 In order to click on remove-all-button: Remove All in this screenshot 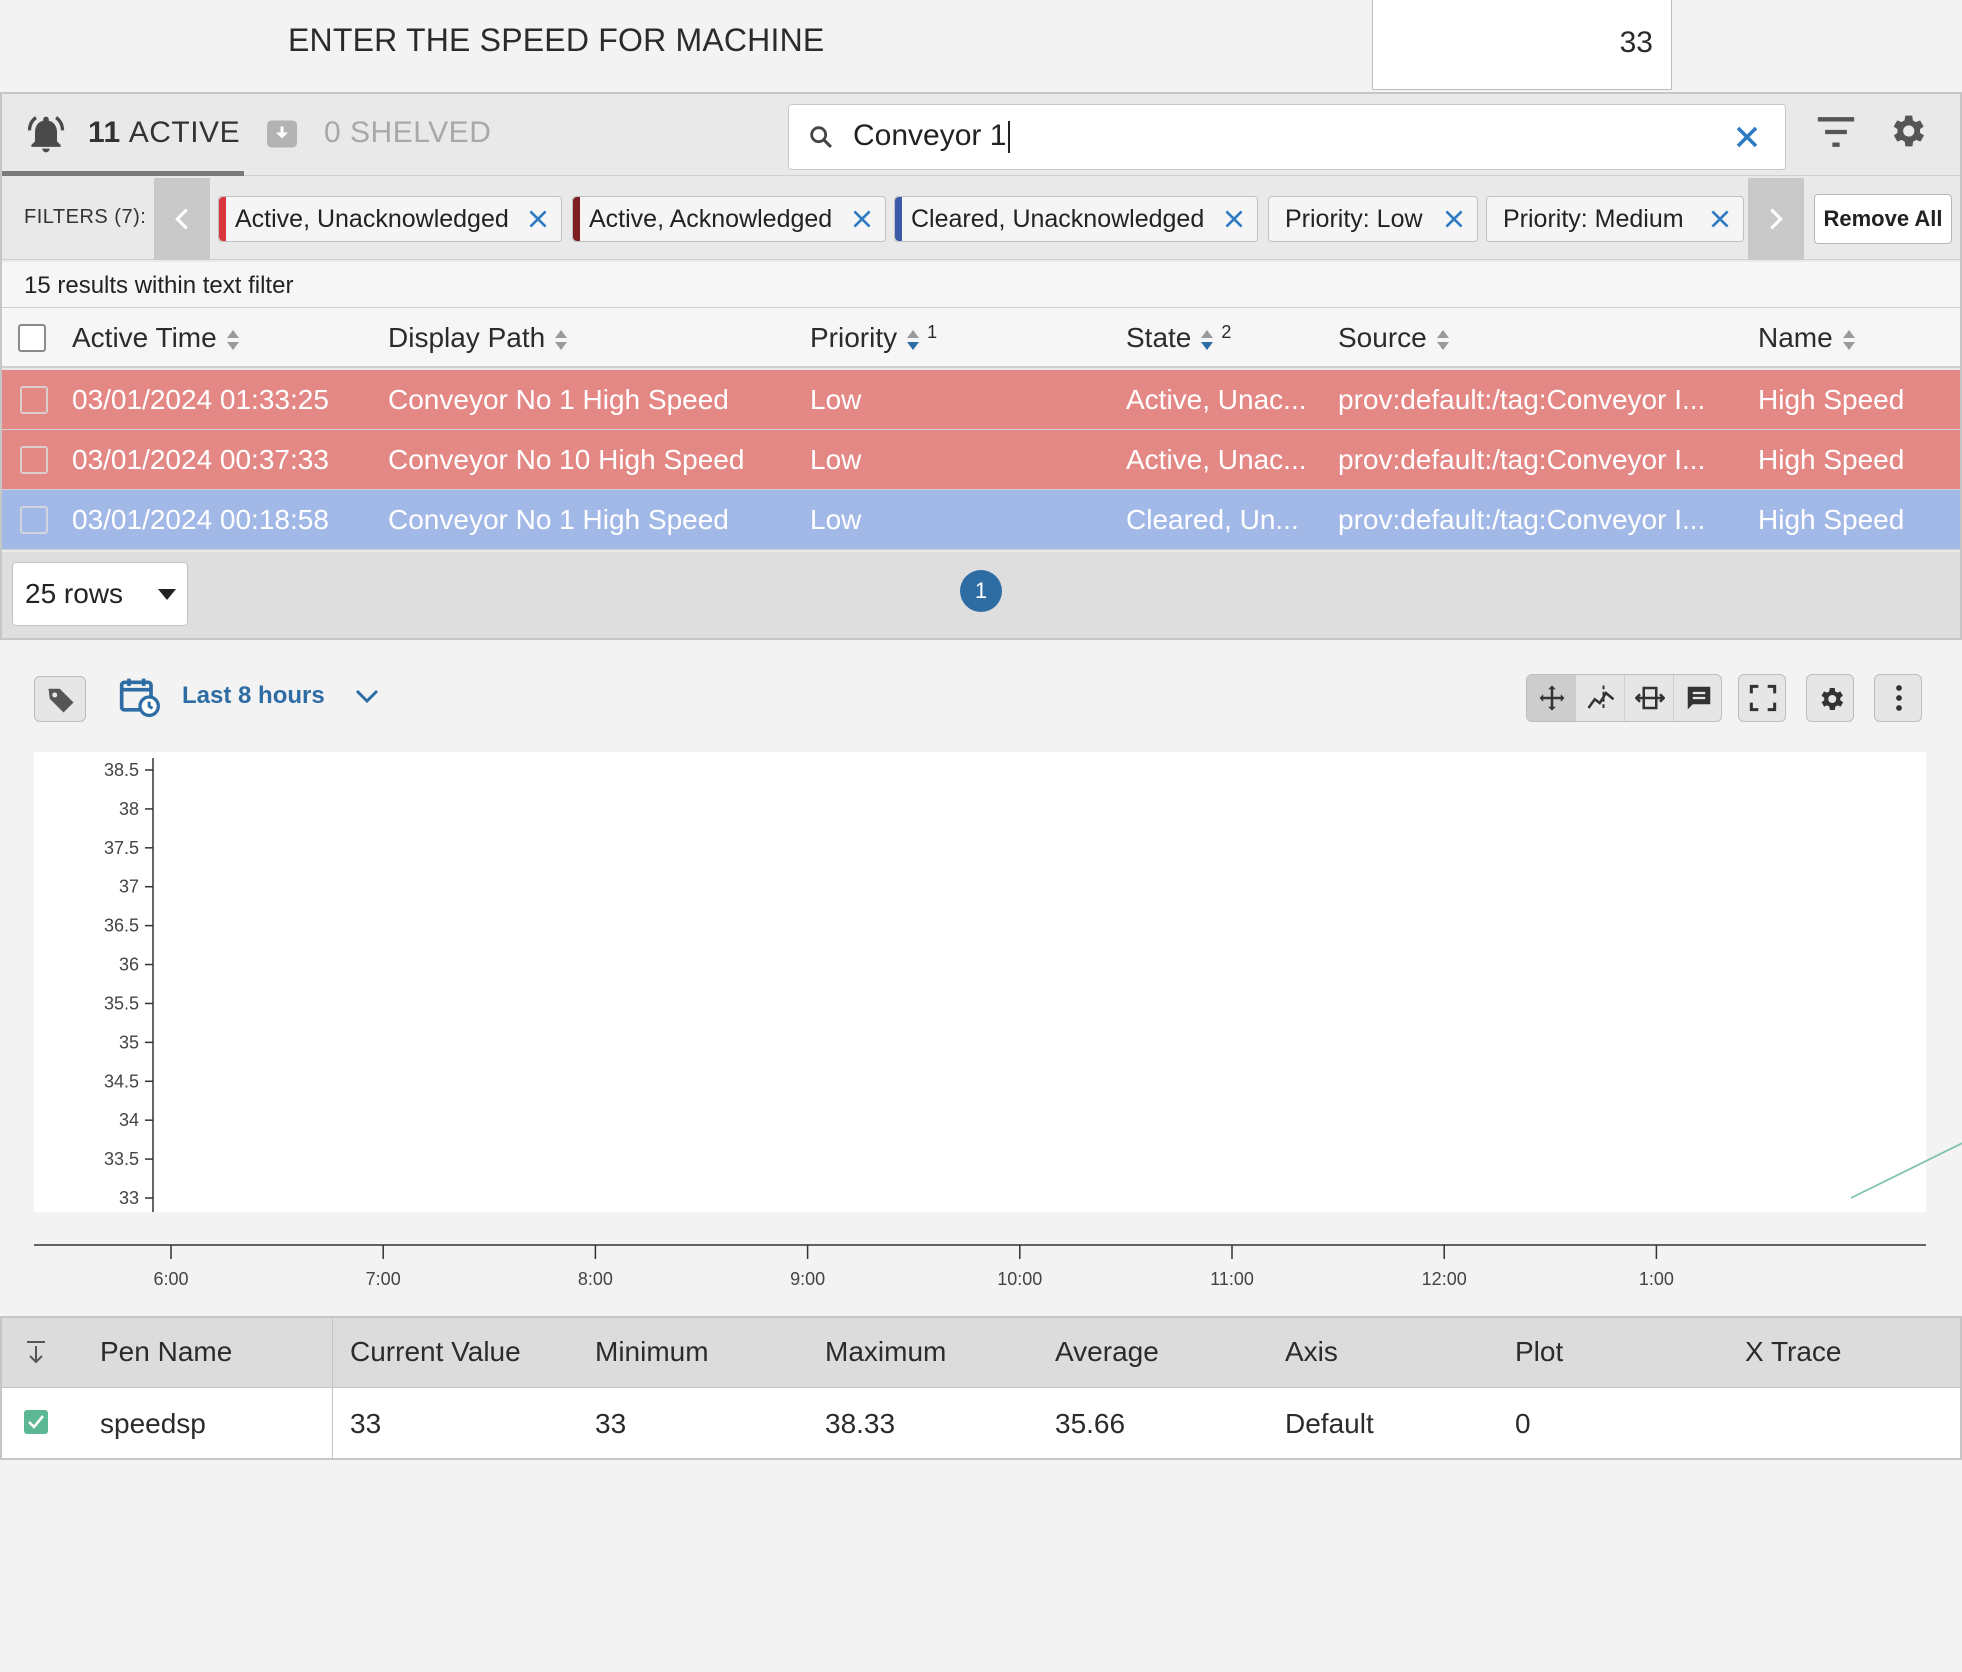, I will do `click(1883, 219)`.